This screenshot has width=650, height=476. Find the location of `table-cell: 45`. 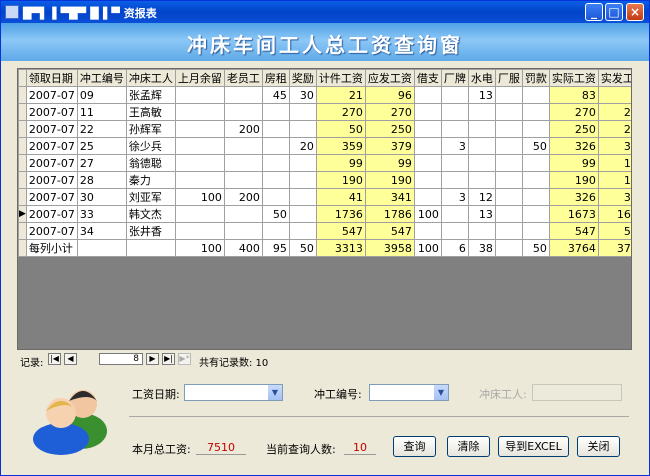

table-cell: 45 is located at coordinates (275, 95).